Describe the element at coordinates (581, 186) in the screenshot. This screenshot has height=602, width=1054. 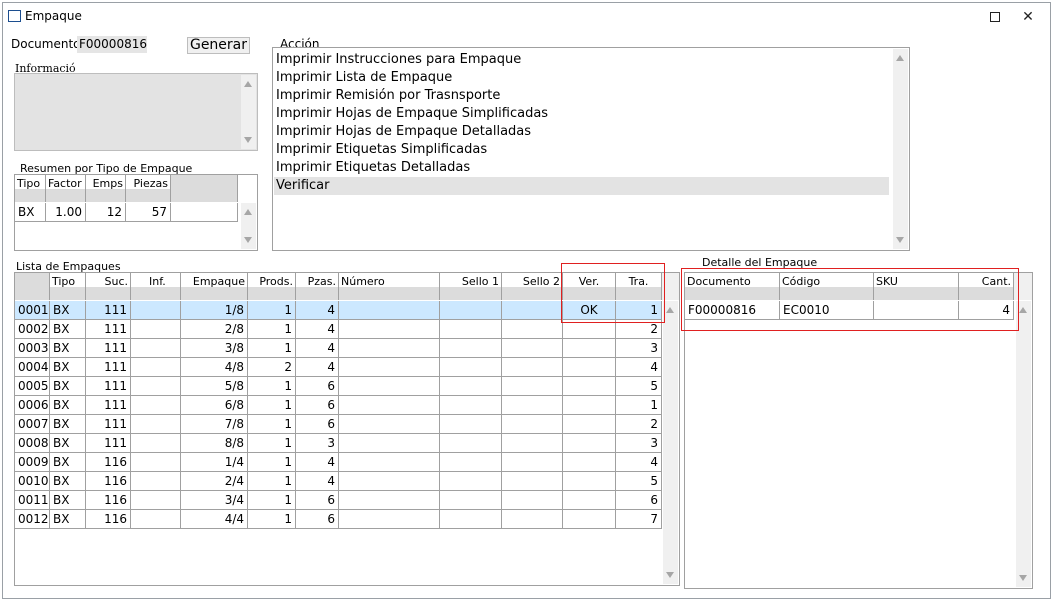
I see `action-item-selected: Verificar` at that location.